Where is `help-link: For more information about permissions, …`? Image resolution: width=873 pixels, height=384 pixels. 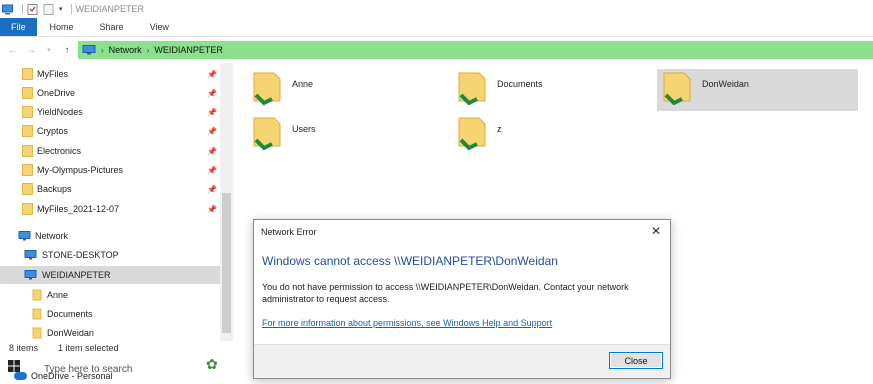
help-link: For more information about permissions, … is located at coordinates (407, 323).